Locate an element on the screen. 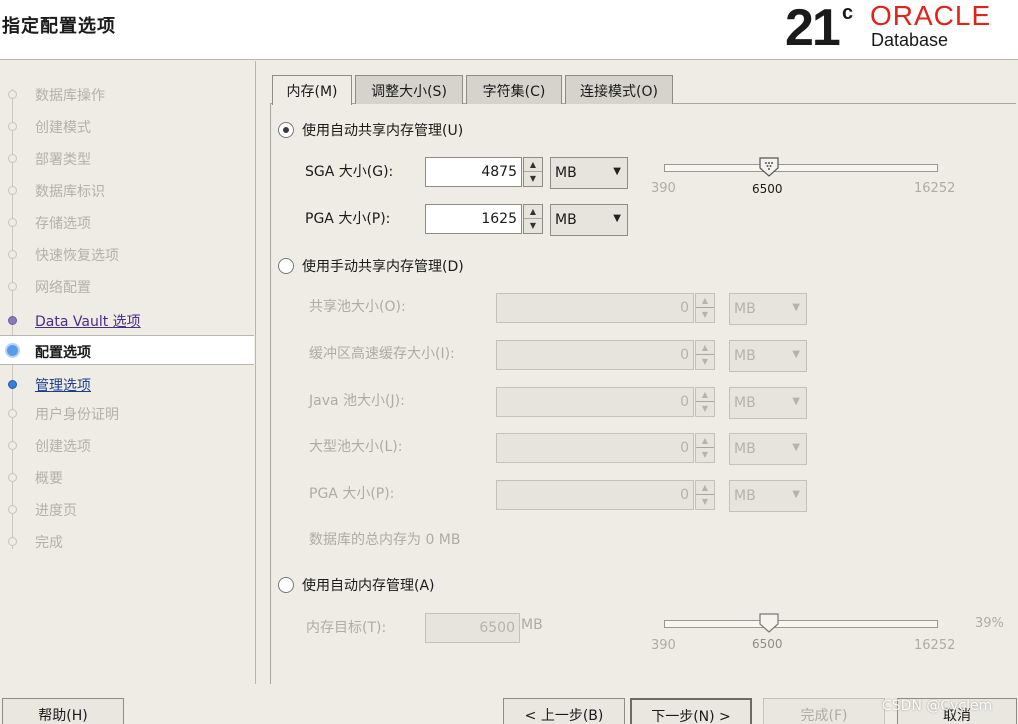  amm-radio is located at coordinates (286, 585).